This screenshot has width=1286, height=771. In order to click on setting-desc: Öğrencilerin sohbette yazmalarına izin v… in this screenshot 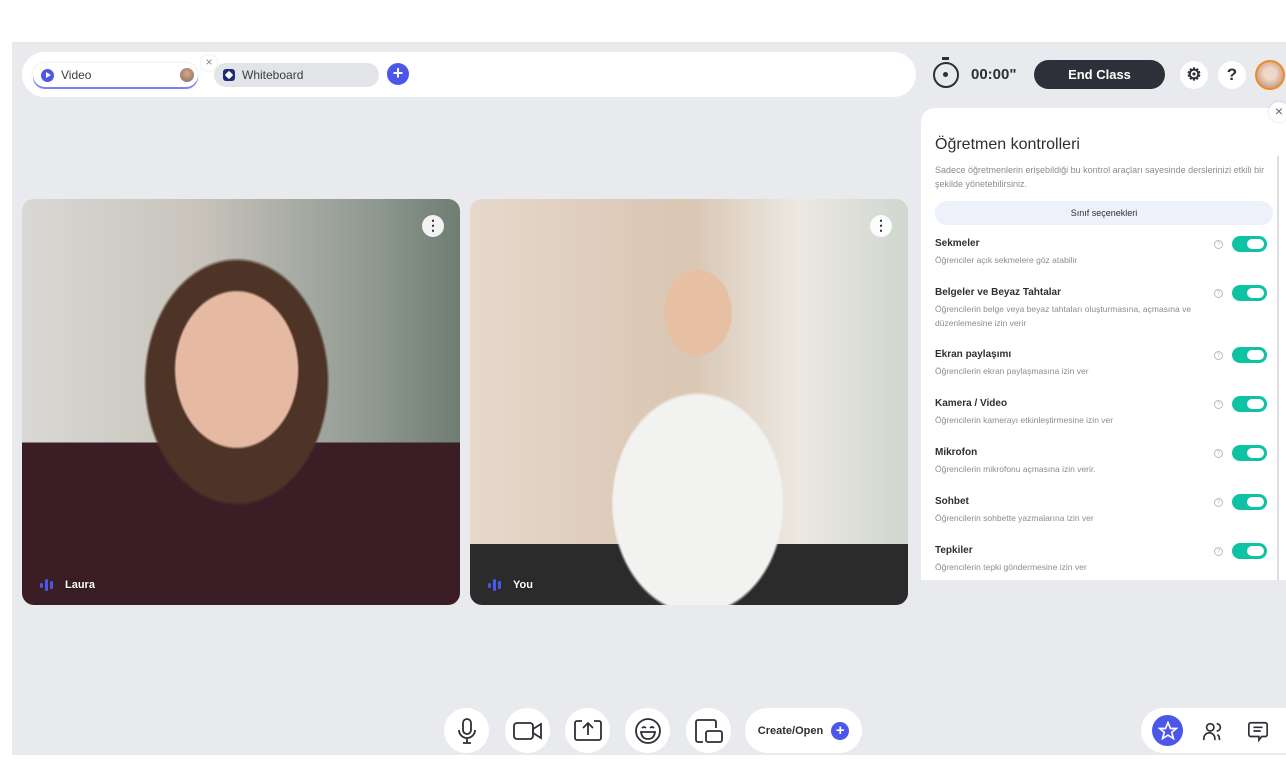, I will do `click(1014, 518)`.